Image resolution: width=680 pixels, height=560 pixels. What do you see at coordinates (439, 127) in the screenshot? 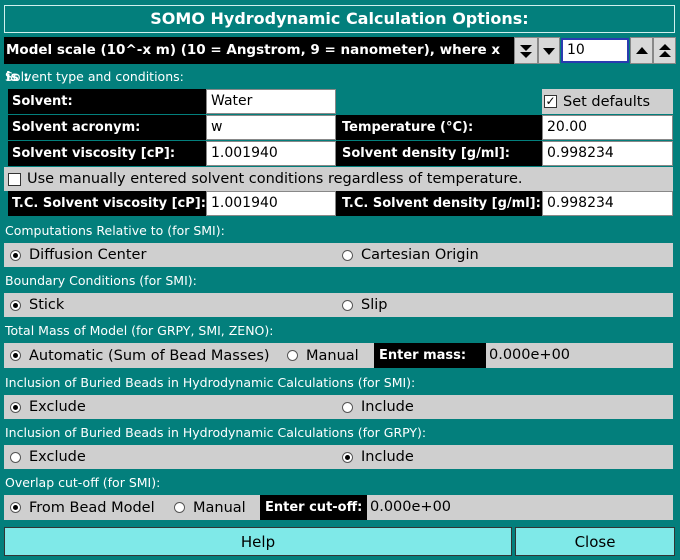
I see `temperature-label: Temperature (°C):` at bounding box center [439, 127].